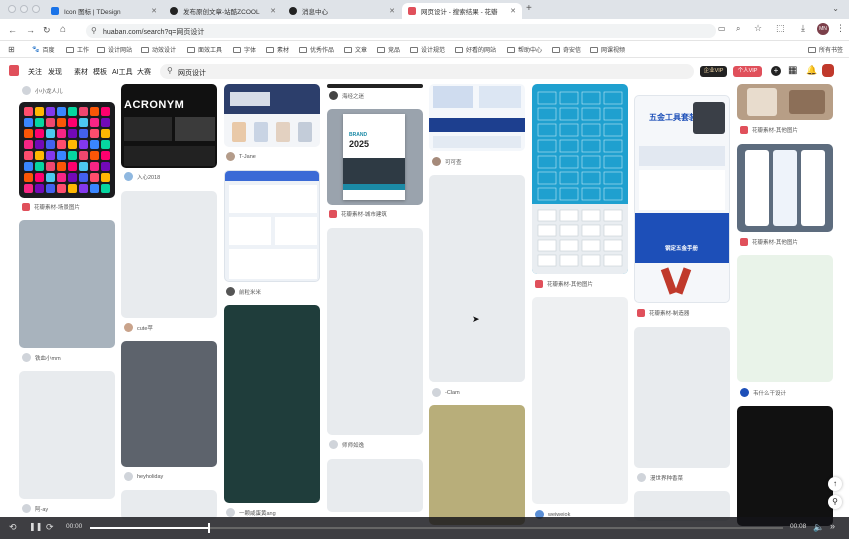 The height and width of the screenshot is (539, 849). I want to click on new-tab-icon: +, so click(529, 8).